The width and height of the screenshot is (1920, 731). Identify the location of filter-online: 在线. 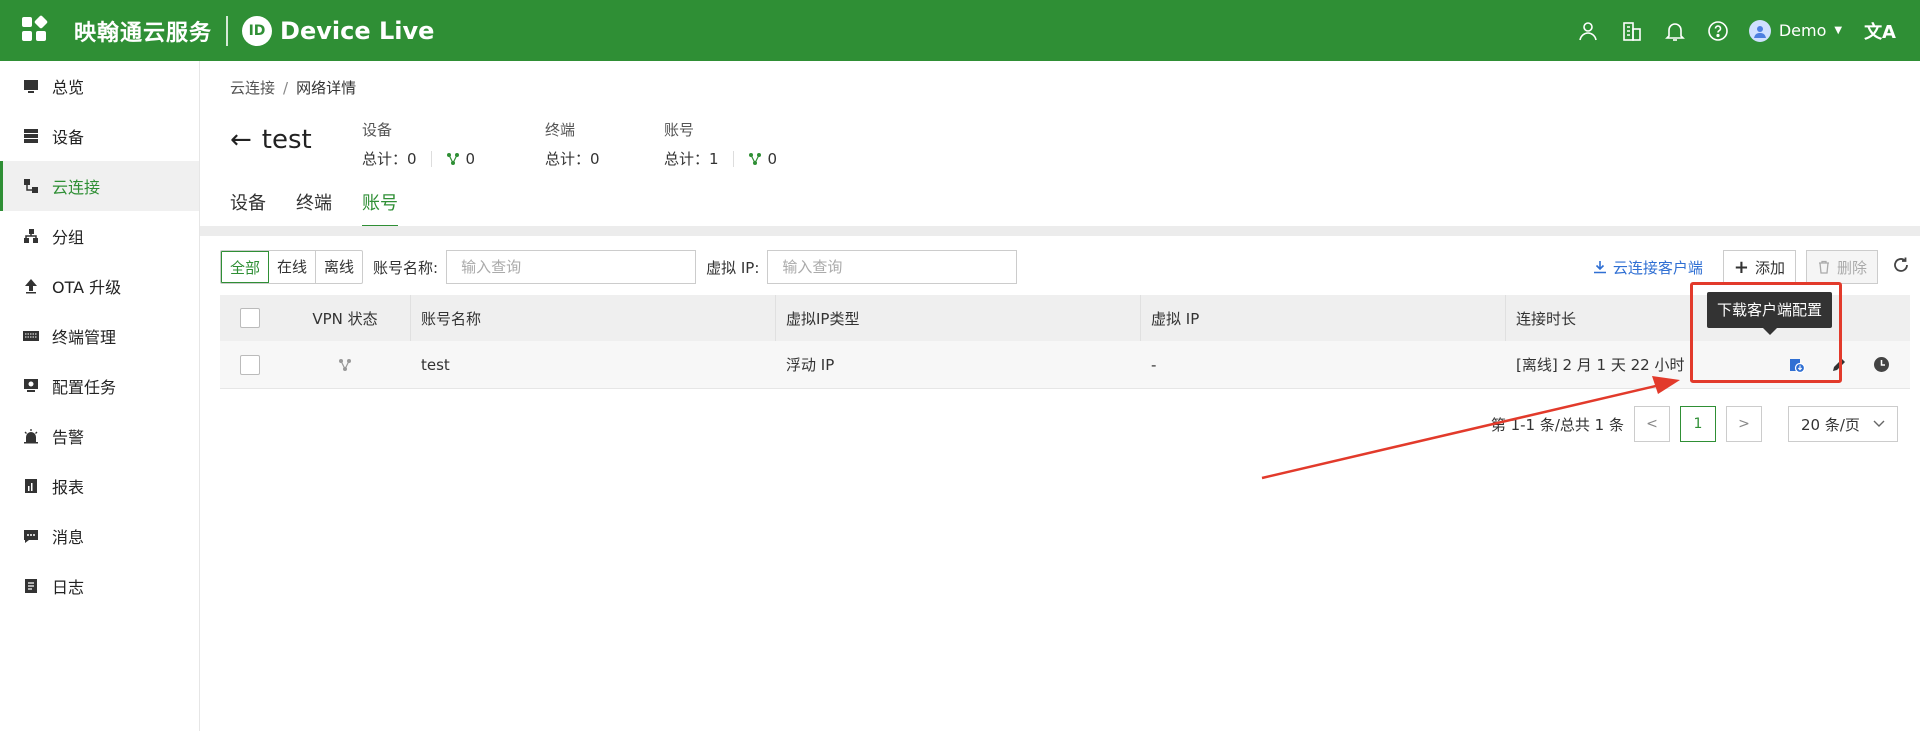
(293, 267).